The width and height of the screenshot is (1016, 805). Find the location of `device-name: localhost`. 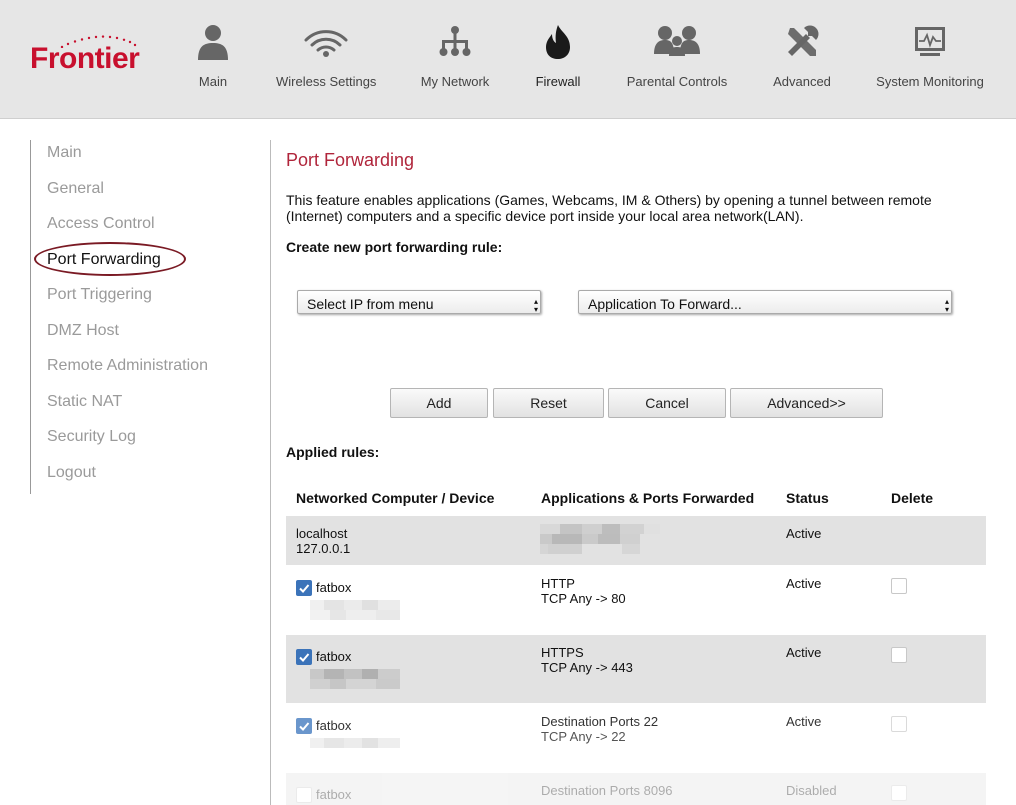

device-name: localhost is located at coordinates (322, 533).